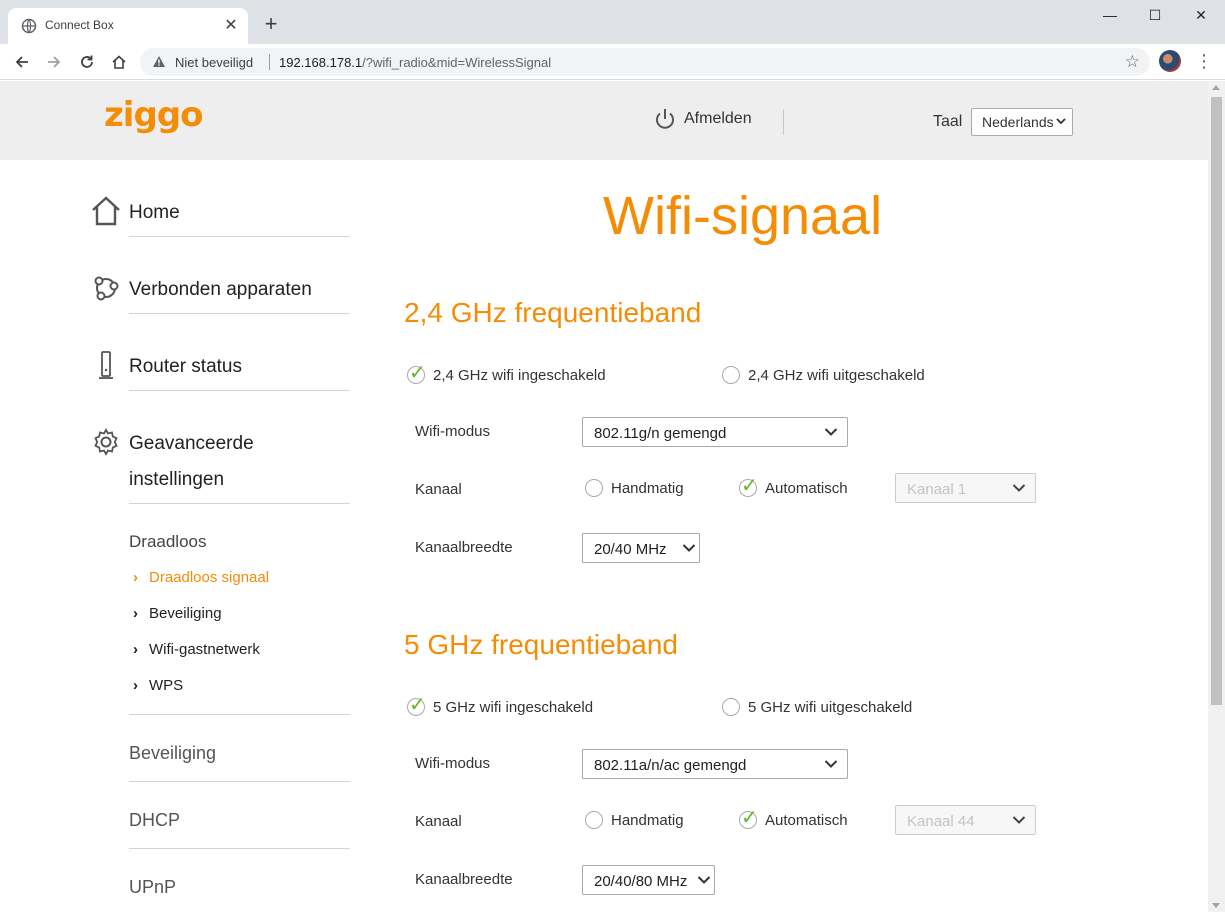  Describe the element at coordinates (166, 367) in the screenshot. I see `sidebar-item-router-status: Router status` at that location.